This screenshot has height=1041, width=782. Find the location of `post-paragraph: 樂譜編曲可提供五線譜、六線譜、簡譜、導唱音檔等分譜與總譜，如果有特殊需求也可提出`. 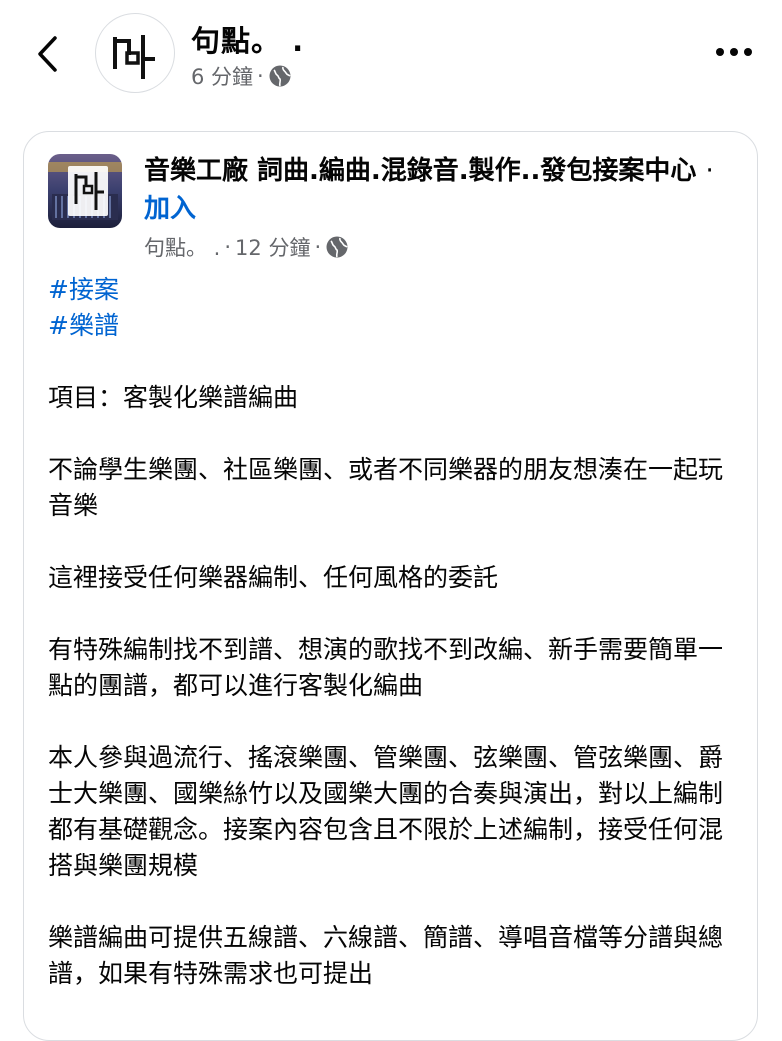

post-paragraph: 樂譜編曲可提供五線譜、六線譜、簡譜、導唱音檔等分譜與總譜，如果有特殊需求也可提出 is located at coordinates (386, 955).